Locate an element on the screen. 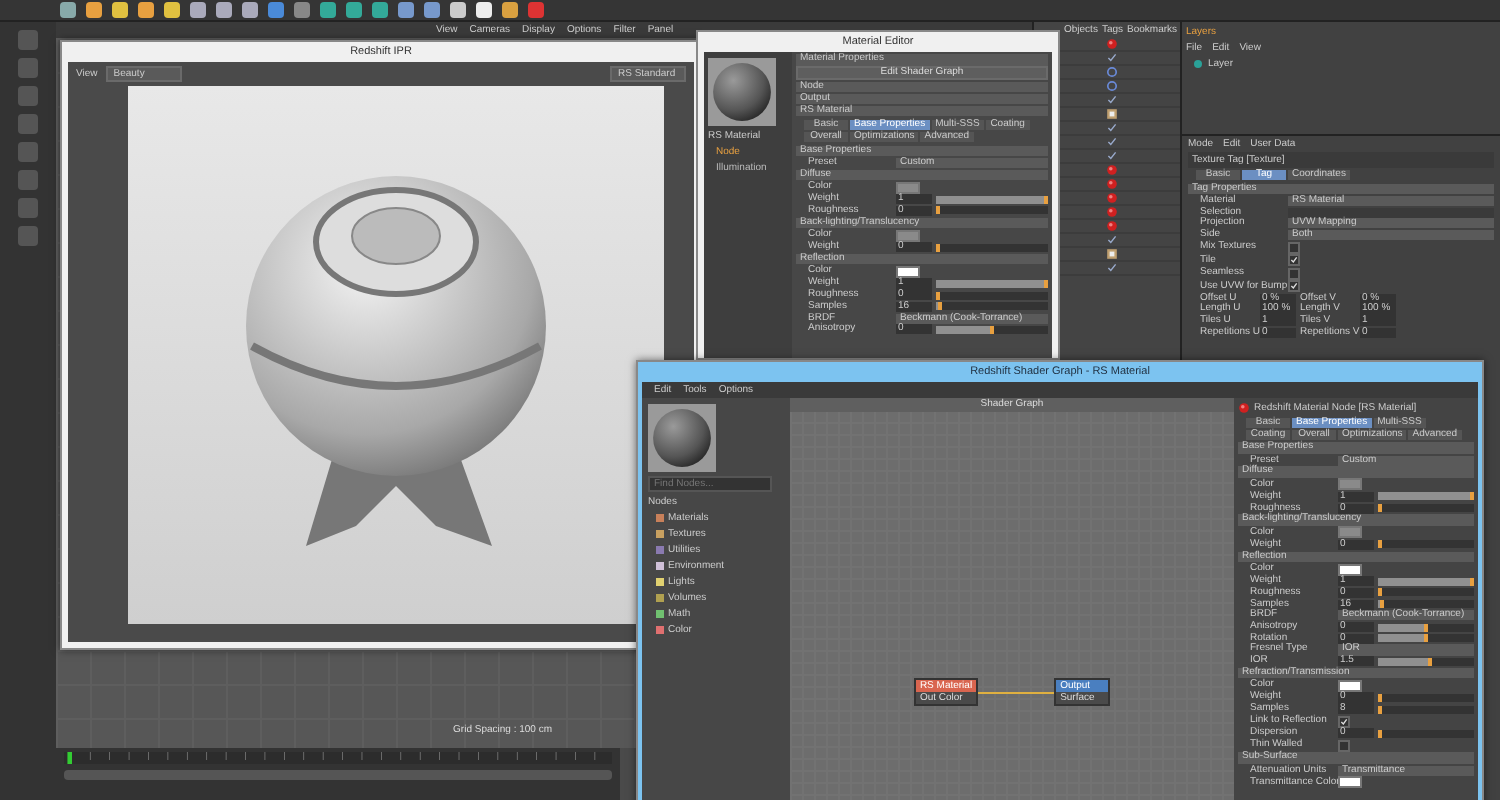 This screenshot has width=1500, height=800. timeline-ruler is located at coordinates (338, 758).